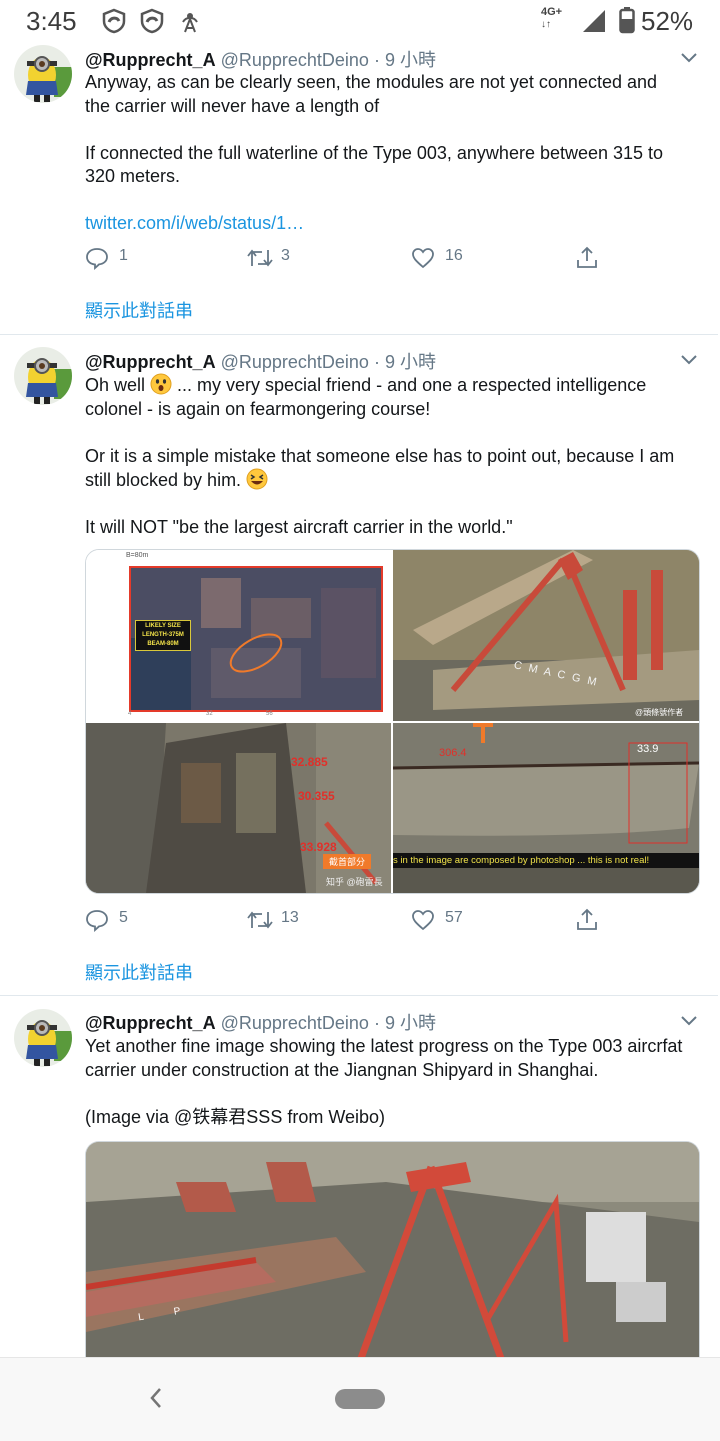 Image resolution: width=720 pixels, height=1441 pixels. Describe the element at coordinates (667, 21) in the screenshot. I see `battery-percent: 52%` at that location.